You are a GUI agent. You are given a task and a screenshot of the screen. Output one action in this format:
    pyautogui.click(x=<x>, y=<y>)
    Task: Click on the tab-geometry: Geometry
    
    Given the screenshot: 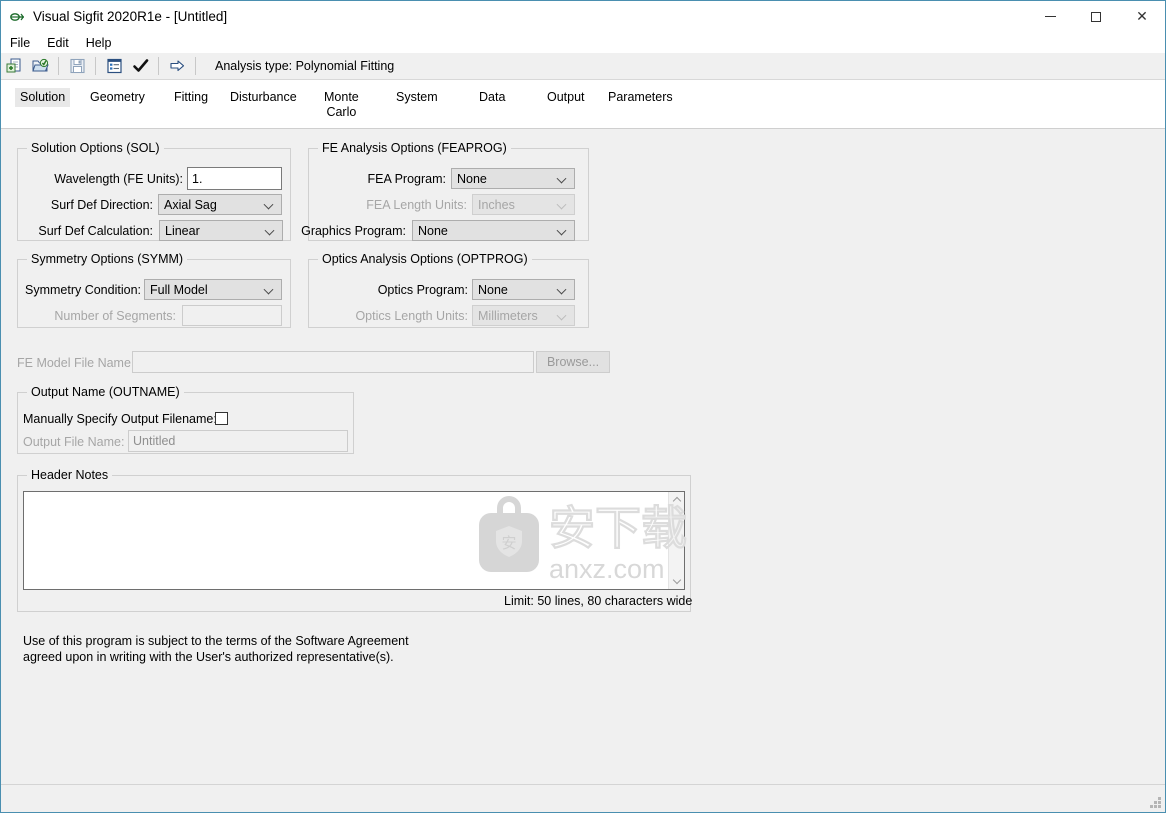 What is the action you would take?
    pyautogui.click(x=117, y=97)
    